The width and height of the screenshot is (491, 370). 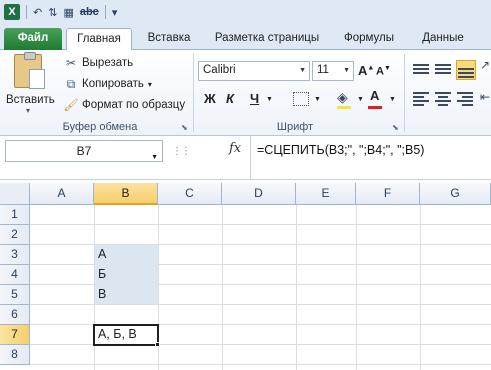 I want to click on undo-icon: ↶, so click(x=37, y=12).